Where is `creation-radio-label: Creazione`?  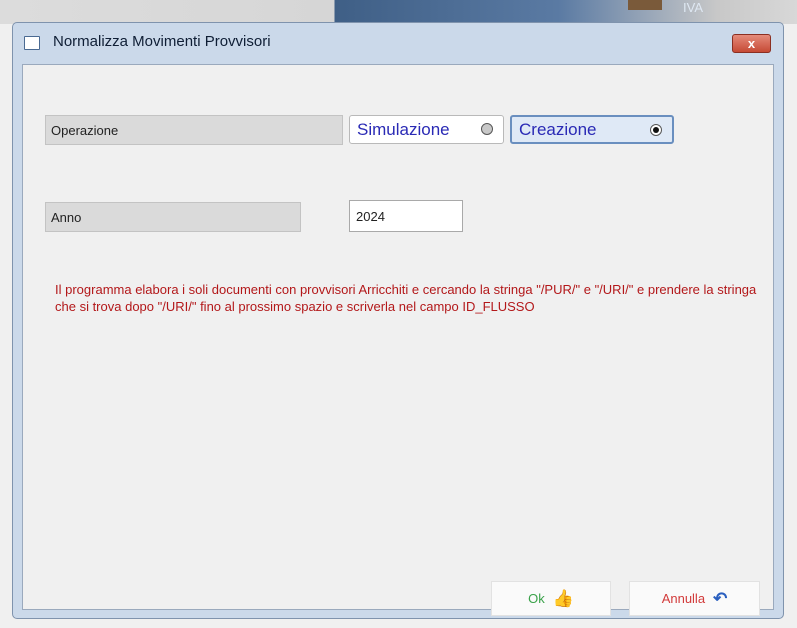 creation-radio-label: Creazione is located at coordinates (558, 129).